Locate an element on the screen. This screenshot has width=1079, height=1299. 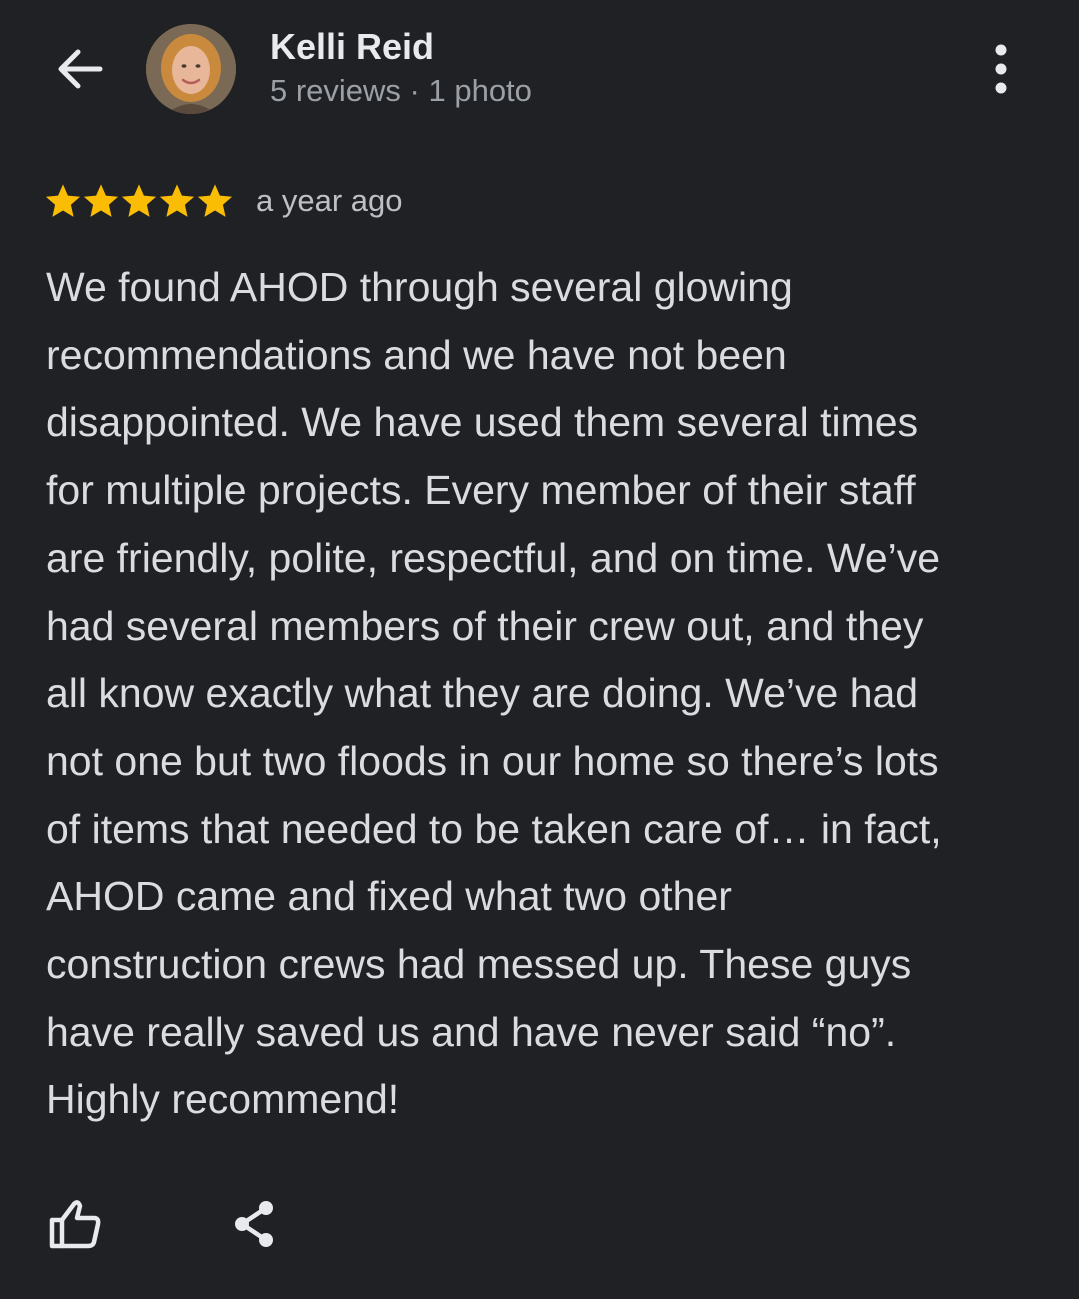
like-button is located at coordinates (76, 1224).